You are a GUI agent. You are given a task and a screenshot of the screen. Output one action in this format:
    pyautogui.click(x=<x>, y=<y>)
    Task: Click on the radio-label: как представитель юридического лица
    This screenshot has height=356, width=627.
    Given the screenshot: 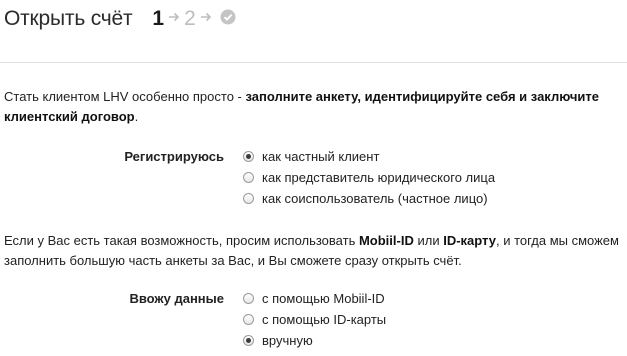 What is the action you would take?
    pyautogui.click(x=379, y=177)
    